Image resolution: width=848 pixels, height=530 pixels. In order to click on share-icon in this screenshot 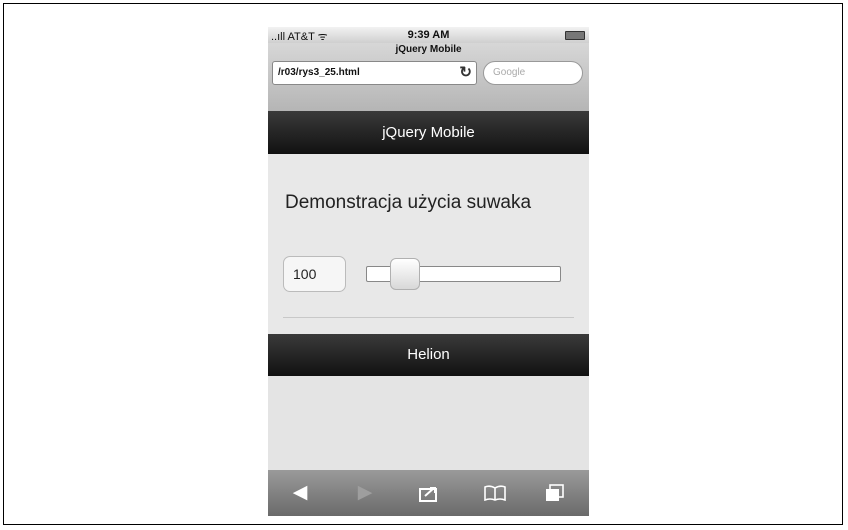, I will do `click(430, 493)`.